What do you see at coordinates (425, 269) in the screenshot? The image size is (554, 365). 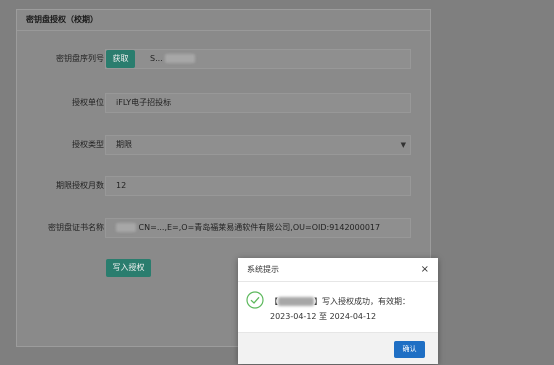 I see `close-icon: ×` at bounding box center [425, 269].